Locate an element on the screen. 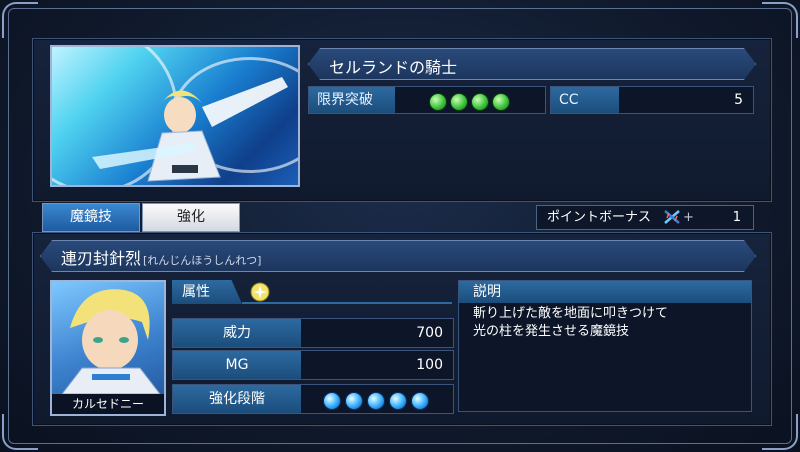  skill-name: 連刃封針烈 is located at coordinates (101, 258).